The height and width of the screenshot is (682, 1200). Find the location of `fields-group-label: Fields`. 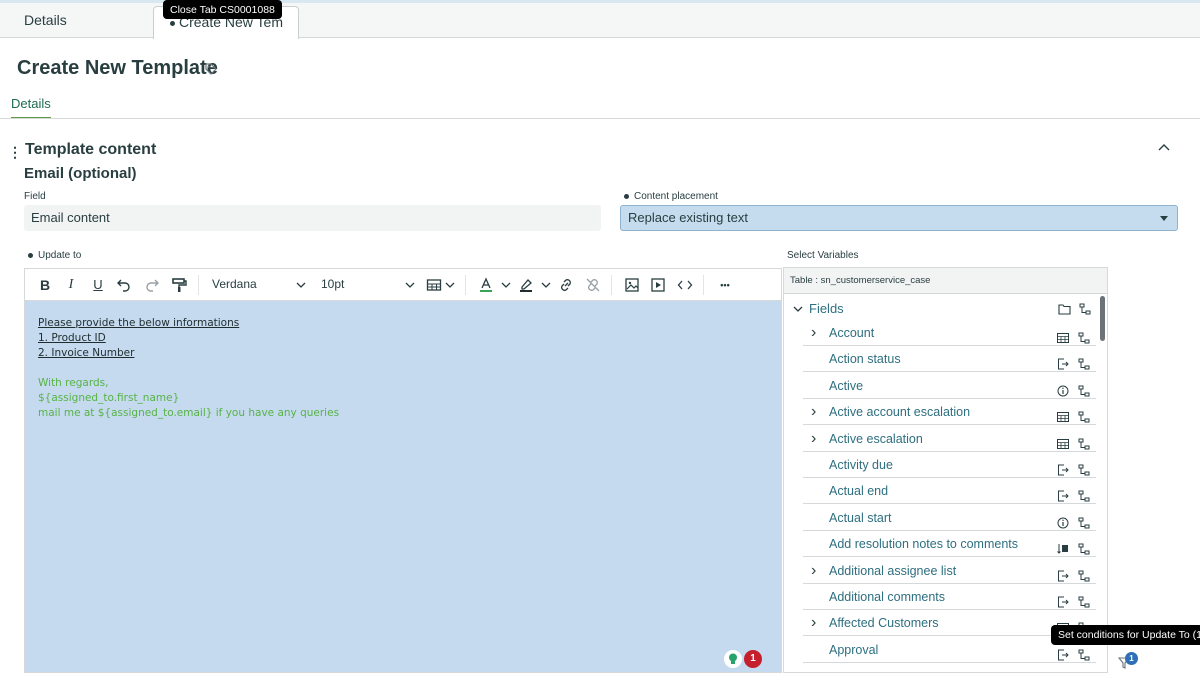

fields-group-label: Fields is located at coordinates (826, 308).